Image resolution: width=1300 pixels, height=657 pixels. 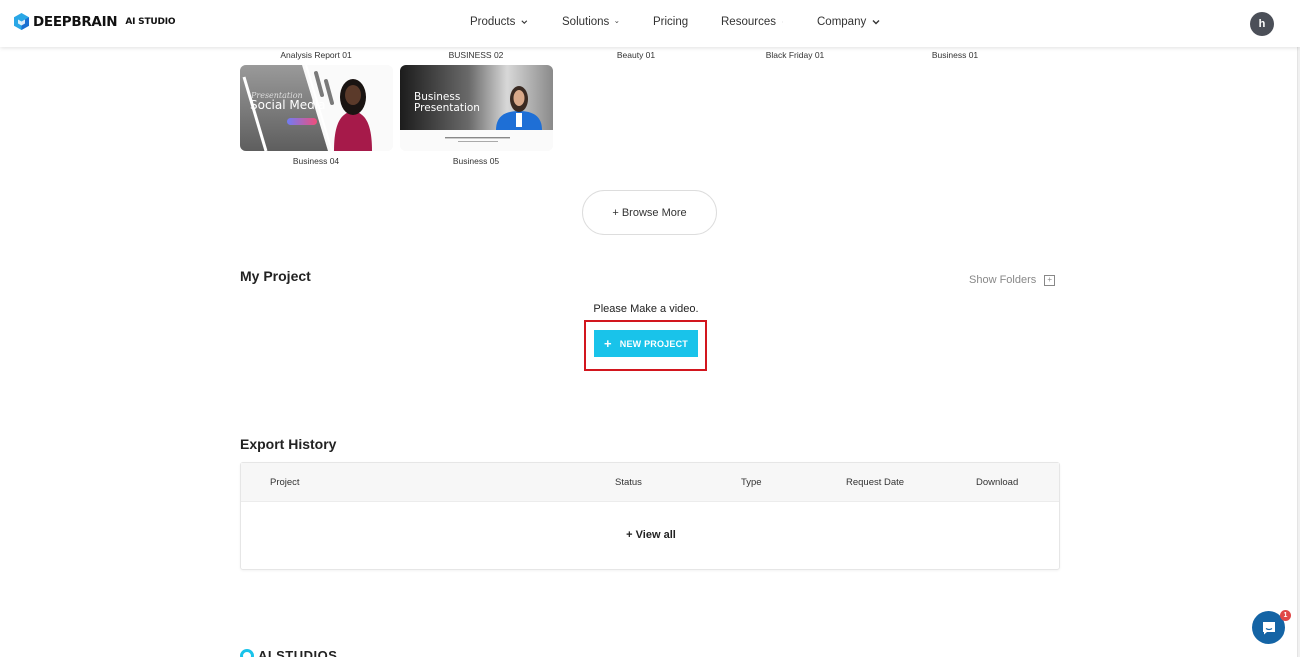 What do you see at coordinates (288, 444) in the screenshot?
I see `export-history-title: Export History` at bounding box center [288, 444].